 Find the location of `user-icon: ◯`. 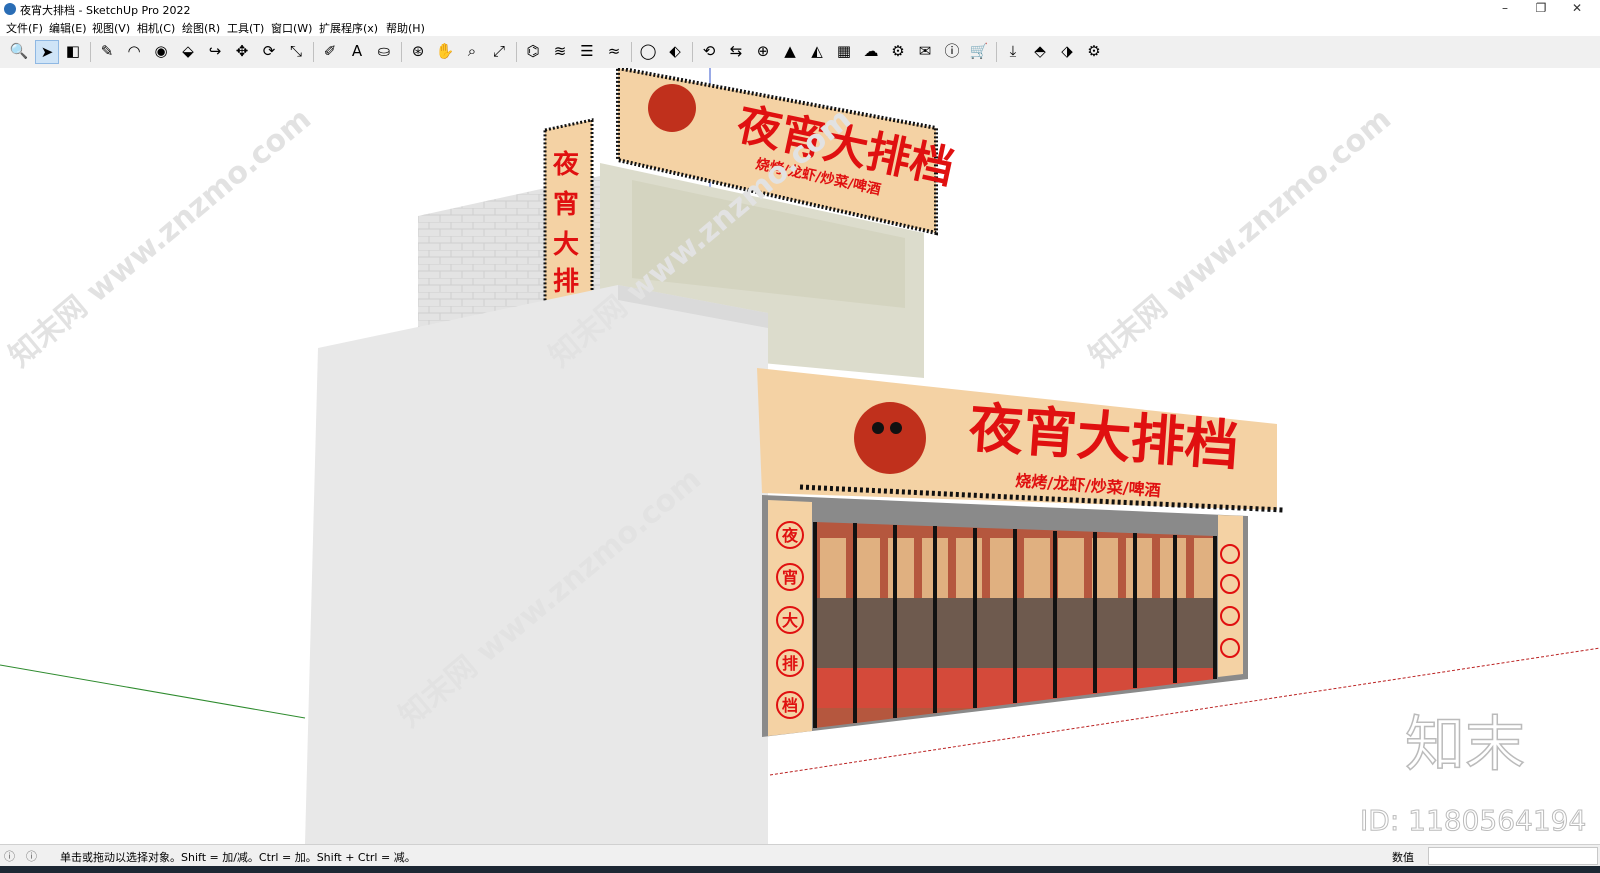

user-icon: ◯ is located at coordinates (648, 51).